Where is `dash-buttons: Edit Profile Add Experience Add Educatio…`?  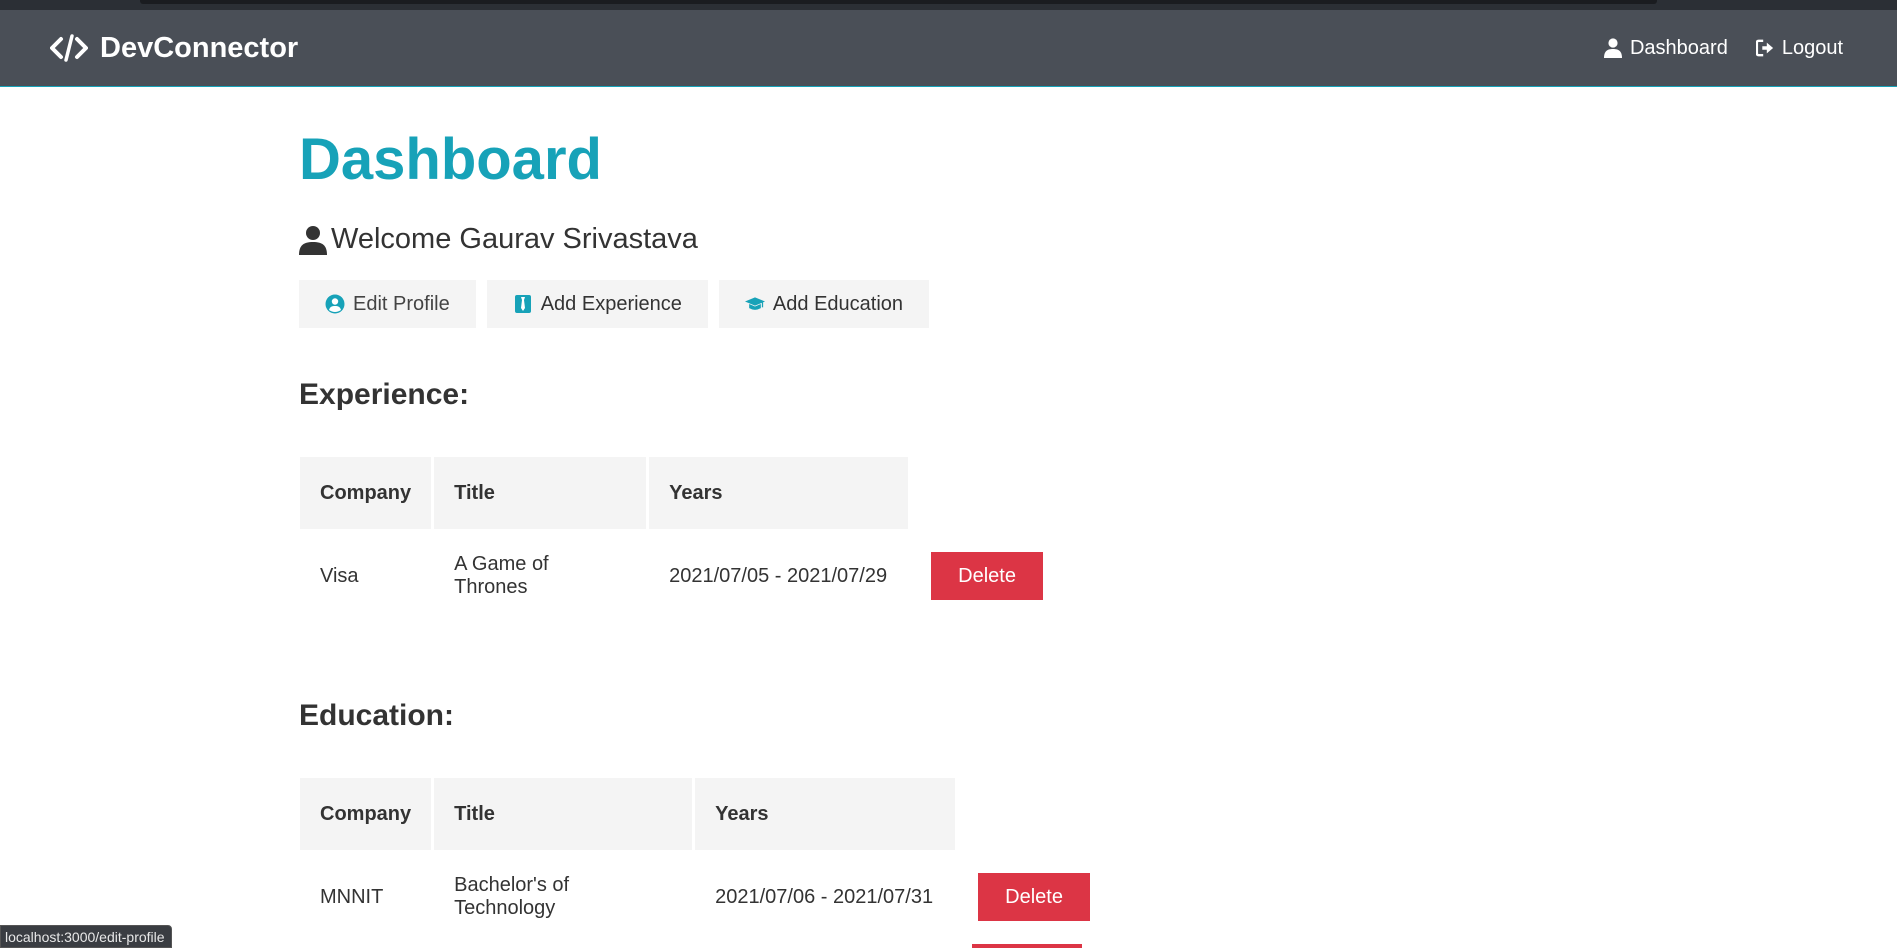 dash-buttons: Edit Profile Add Experience Add Educatio… is located at coordinates (949, 304).